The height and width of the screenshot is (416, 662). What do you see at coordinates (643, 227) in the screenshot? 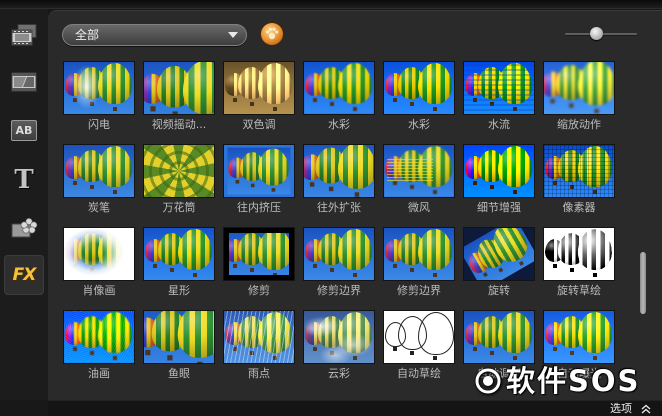
I see `vertical-scrollbar` at bounding box center [643, 227].